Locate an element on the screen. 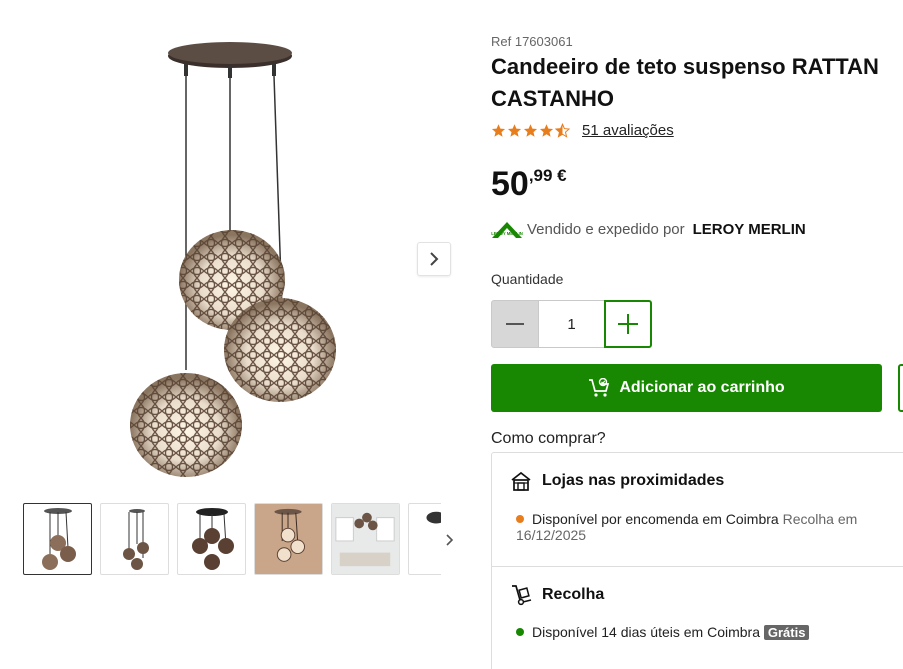  quantity-input is located at coordinates (571, 324).